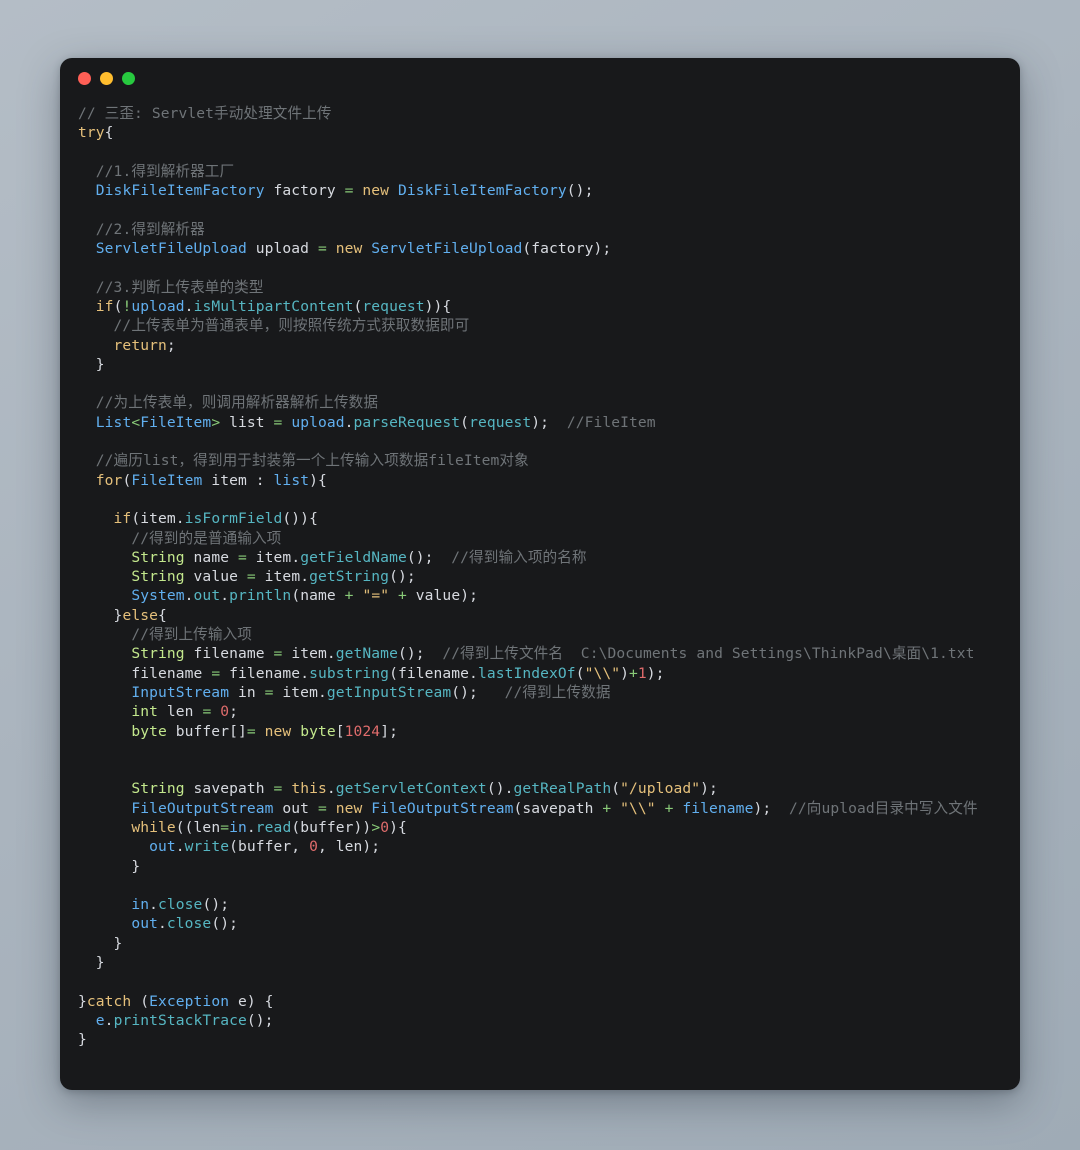 Image resolution: width=1080 pixels, height=1150 pixels. What do you see at coordinates (447, 249) in the screenshot?
I see `code-token-cls: ServletFileUpload` at bounding box center [447, 249].